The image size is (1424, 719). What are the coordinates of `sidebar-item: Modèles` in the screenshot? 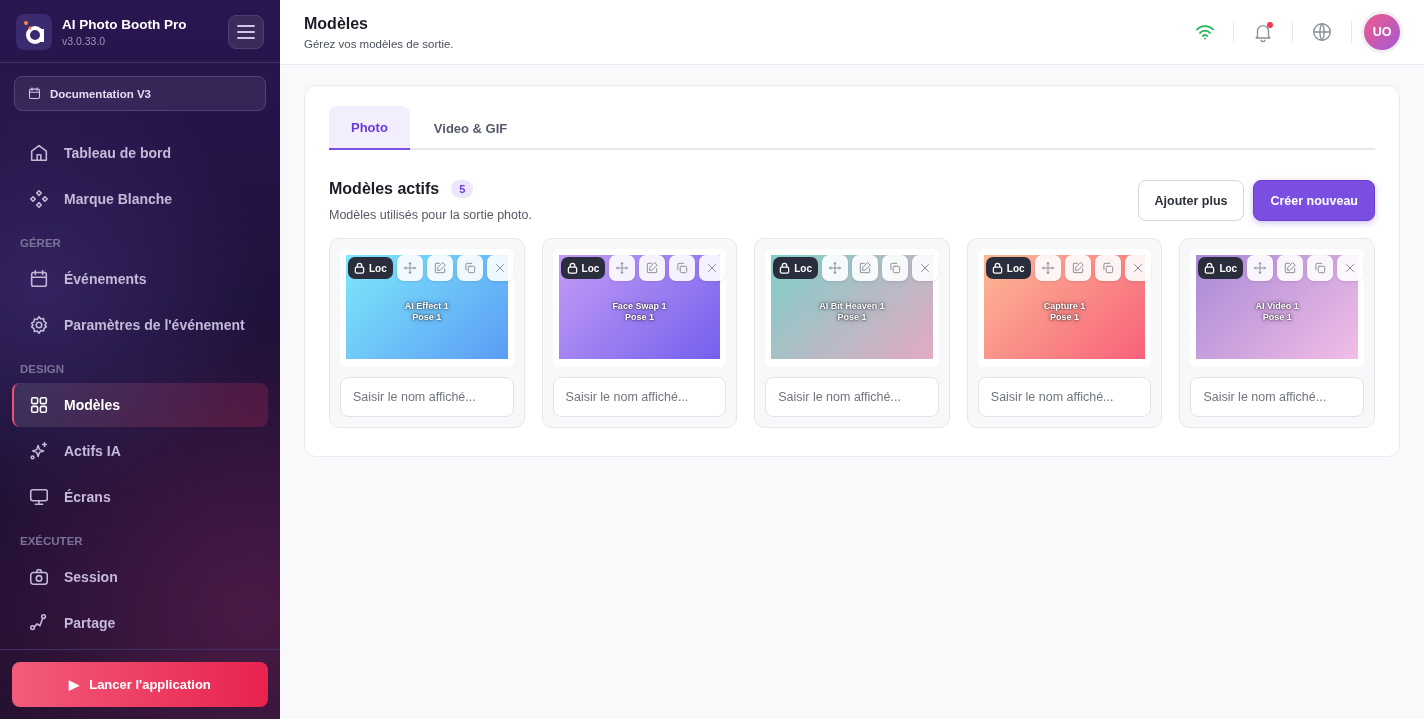 It's located at (140, 405).